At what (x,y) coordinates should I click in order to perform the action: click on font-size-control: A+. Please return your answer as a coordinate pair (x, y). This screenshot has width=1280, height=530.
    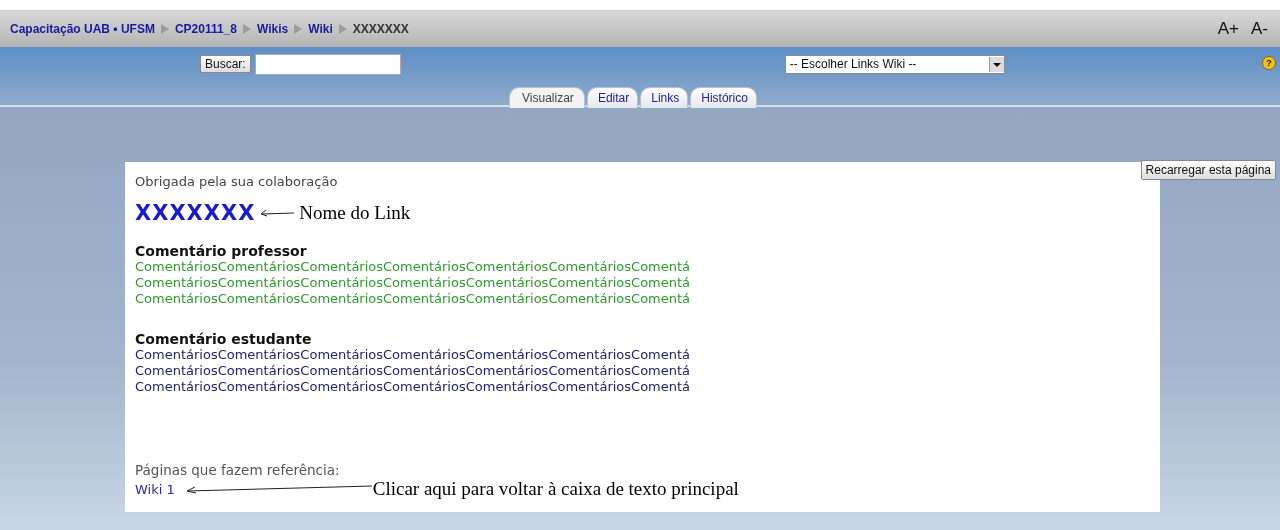
    Looking at the image, I should click on (1228, 29).